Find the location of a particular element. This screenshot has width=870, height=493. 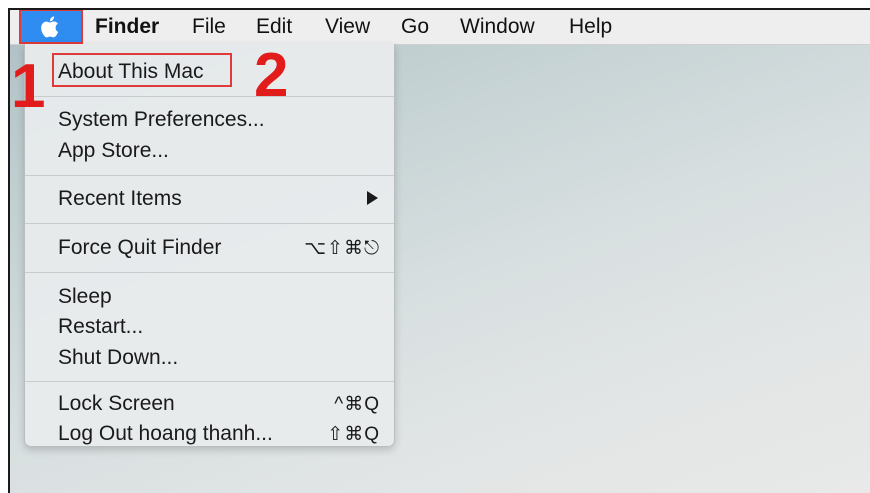

menu-item-label: Sleep is located at coordinates (85, 296).